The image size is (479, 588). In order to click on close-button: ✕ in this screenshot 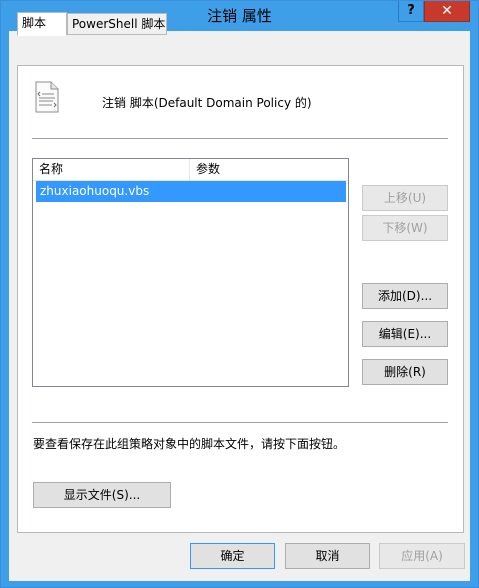, I will do `click(447, 11)`.